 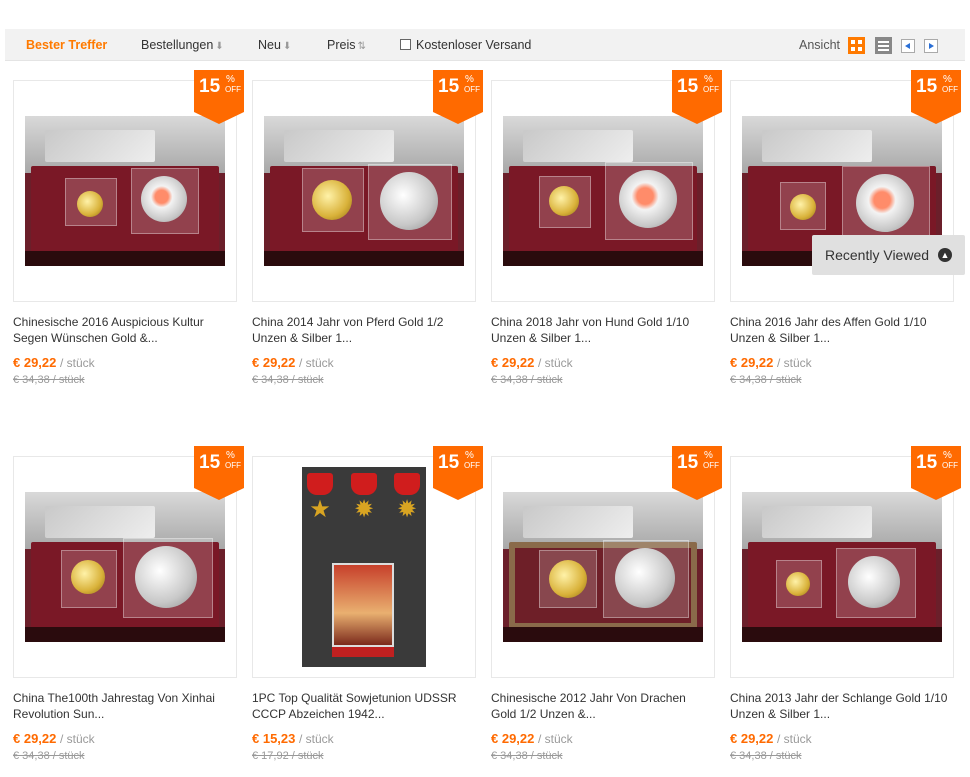 What do you see at coordinates (405, 44) in the screenshot?
I see `free-shipping-checkbox` at bounding box center [405, 44].